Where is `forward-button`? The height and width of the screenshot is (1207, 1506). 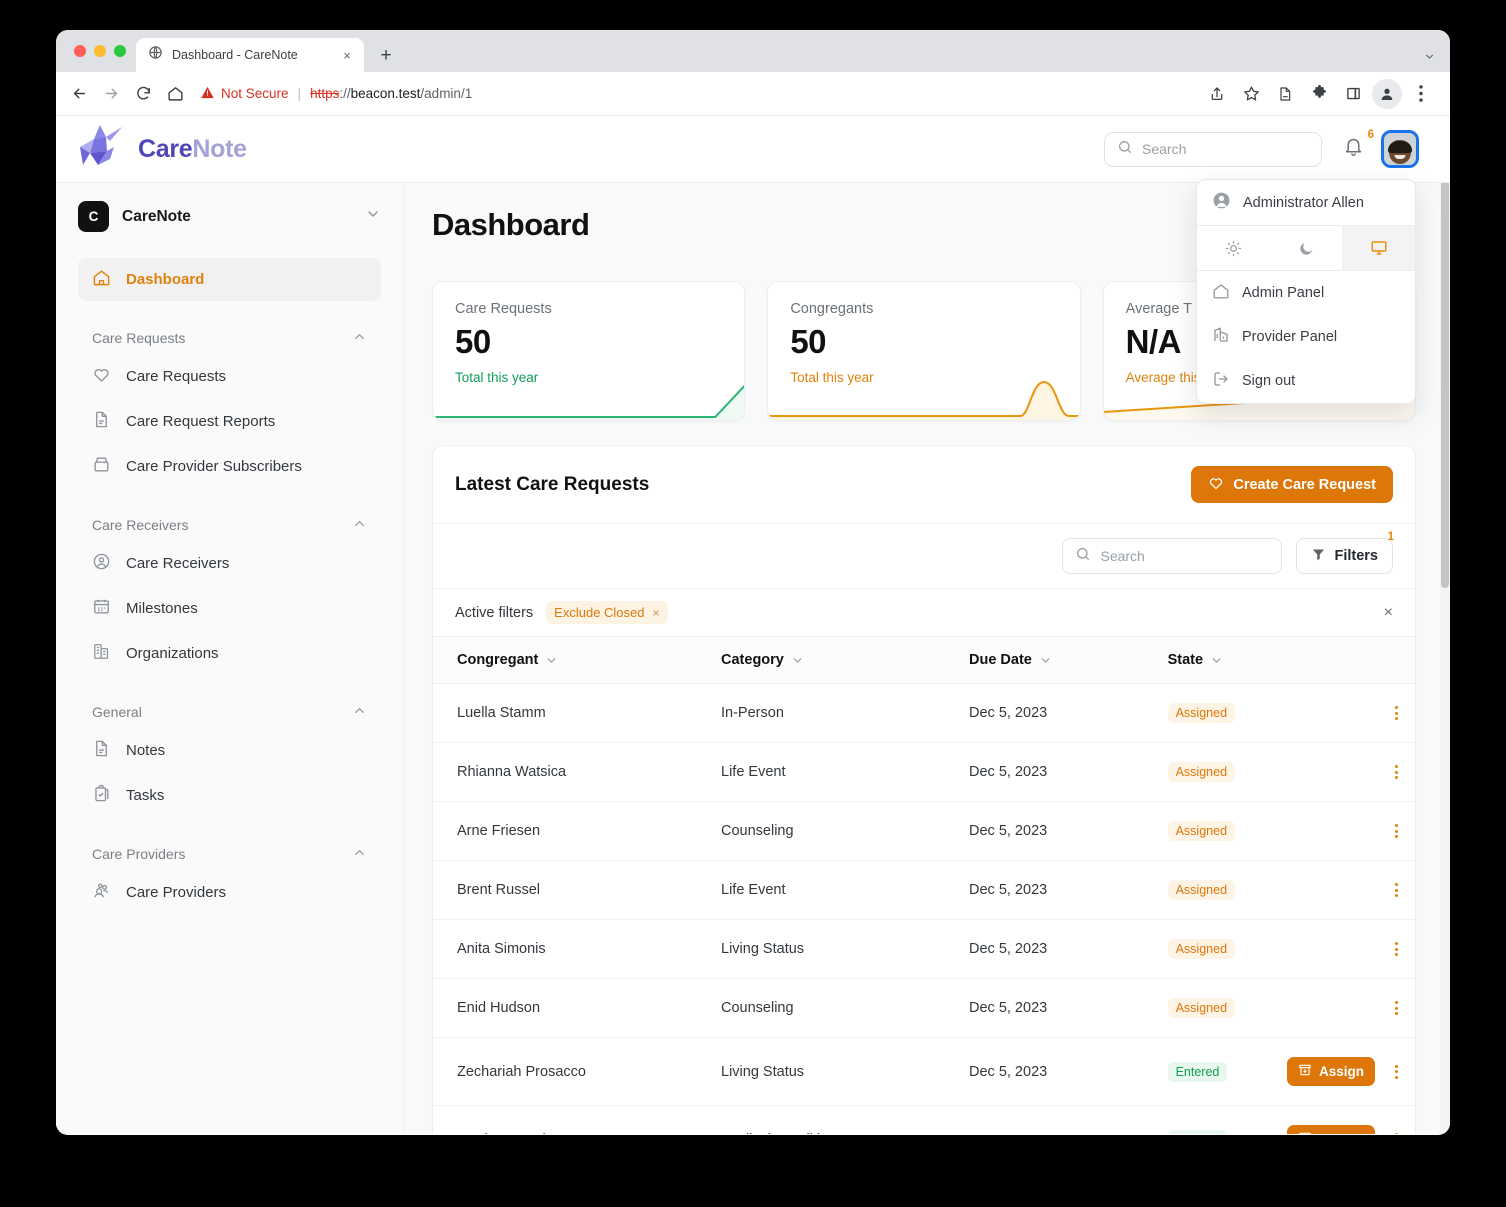 forward-button is located at coordinates (111, 94).